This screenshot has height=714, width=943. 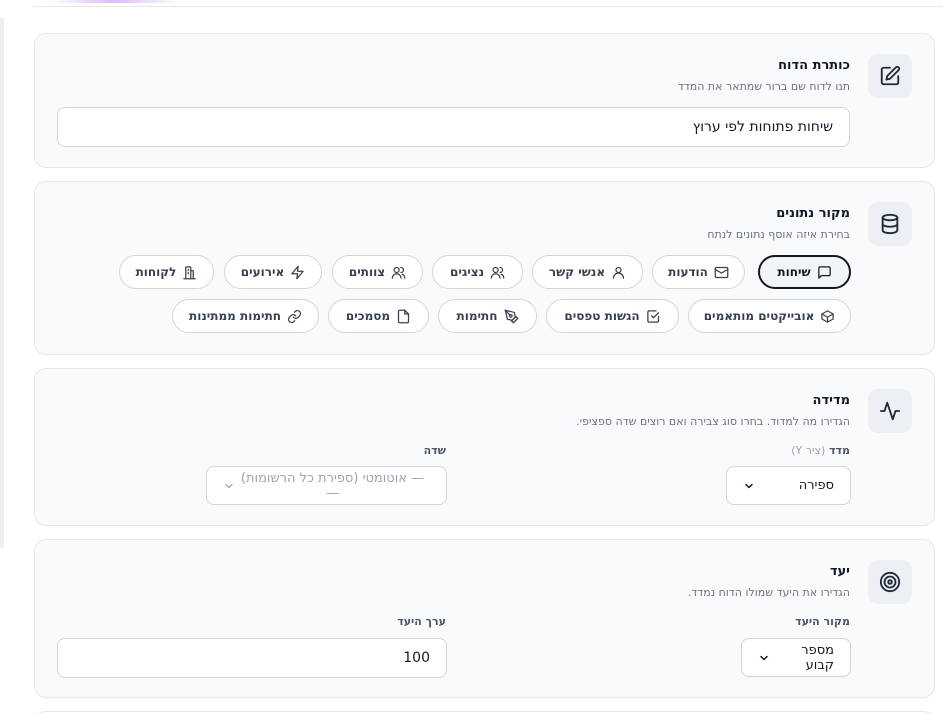 I want to click on target-icon, so click(x=890, y=582).